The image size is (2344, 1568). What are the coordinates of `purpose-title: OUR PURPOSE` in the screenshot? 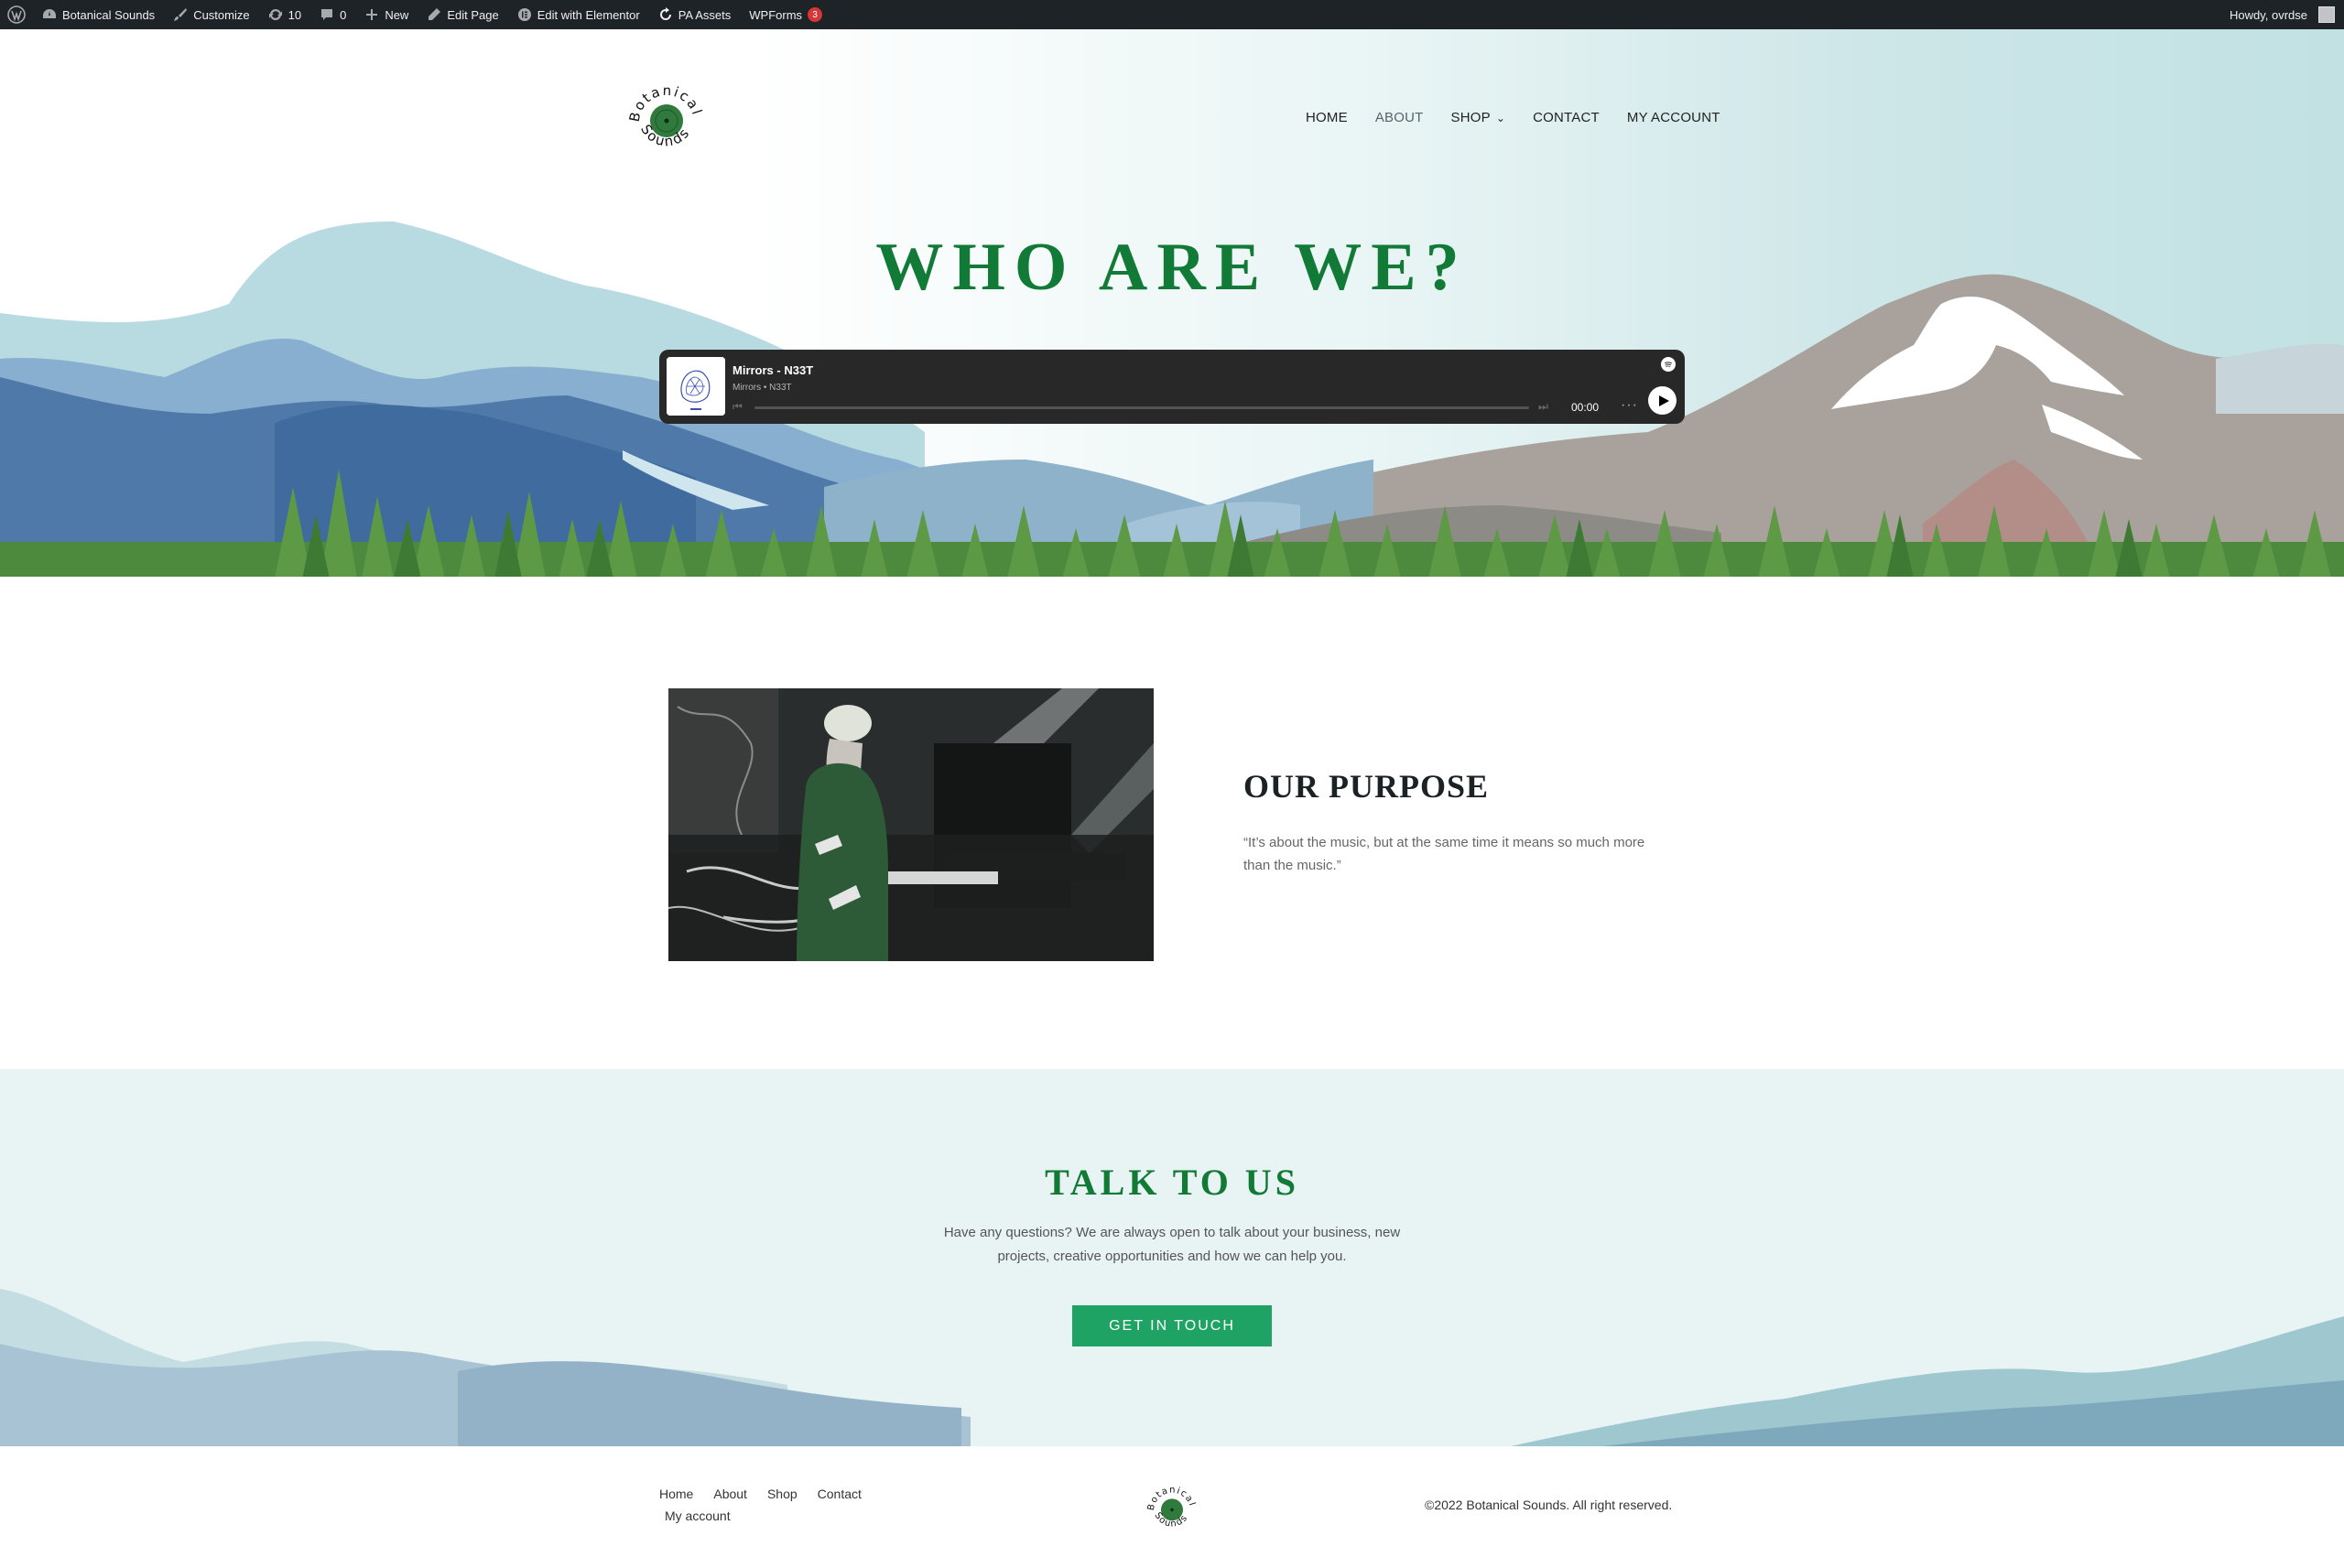 It's located at (1367, 787).